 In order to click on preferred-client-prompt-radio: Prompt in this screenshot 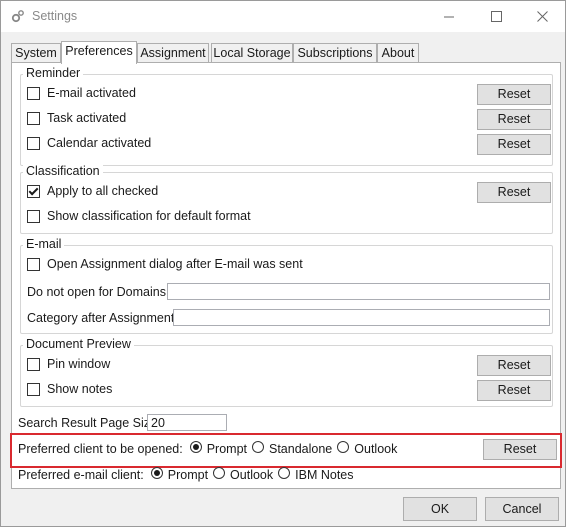, I will do `click(218, 448)`.